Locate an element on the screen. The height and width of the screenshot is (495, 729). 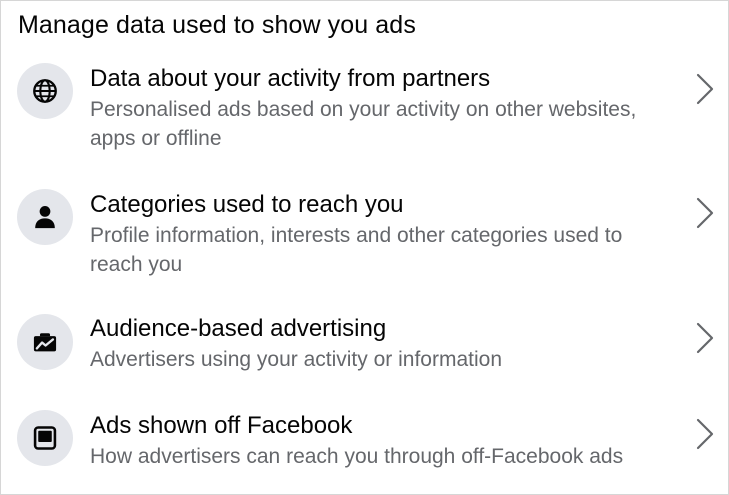
globe-icon is located at coordinates (45, 91).